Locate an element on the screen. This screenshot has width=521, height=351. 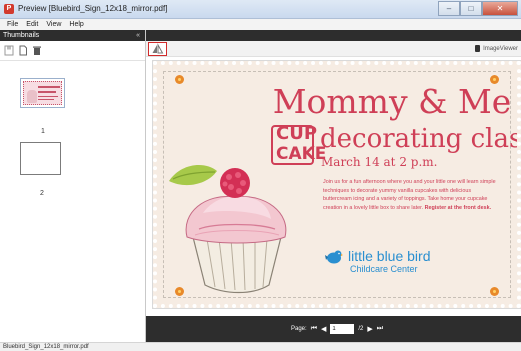
last-page-icon: ⏭ is located at coordinates (380, 329).